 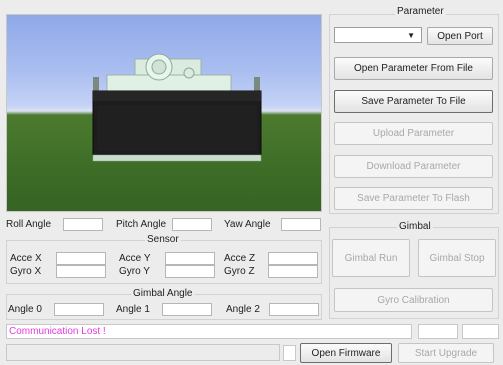 I want to click on gyro-calibration-button: Gyro Calibration, so click(x=413, y=300).